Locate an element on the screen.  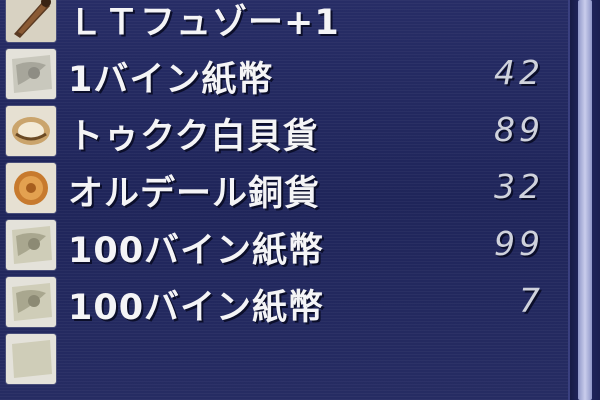
item-quantity: 42 is located at coordinates (519, 72).